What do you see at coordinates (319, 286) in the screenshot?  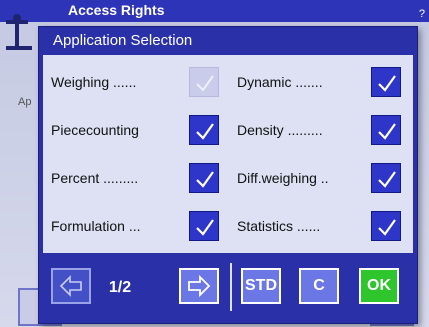 I see `cancel-button: C` at bounding box center [319, 286].